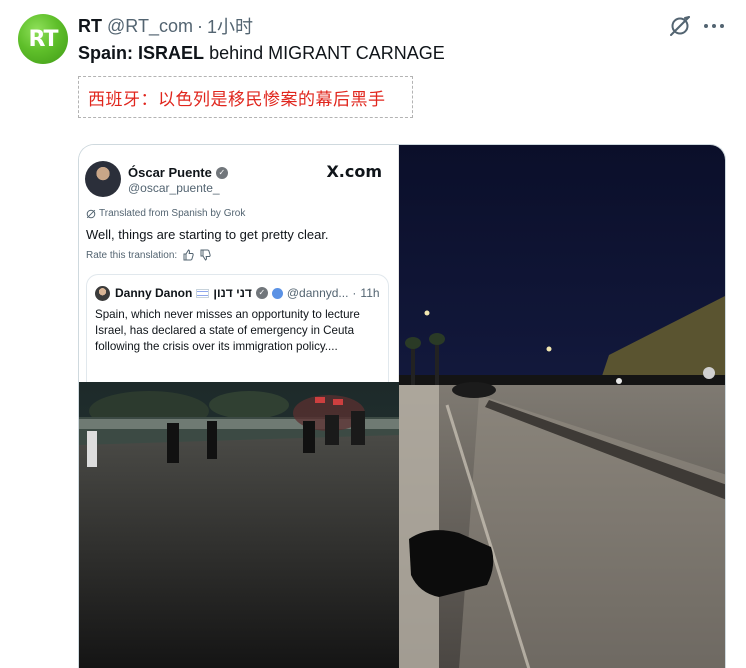  Describe the element at coordinates (370, 293) in the screenshot. I see `quoted-time: 11h` at that location.